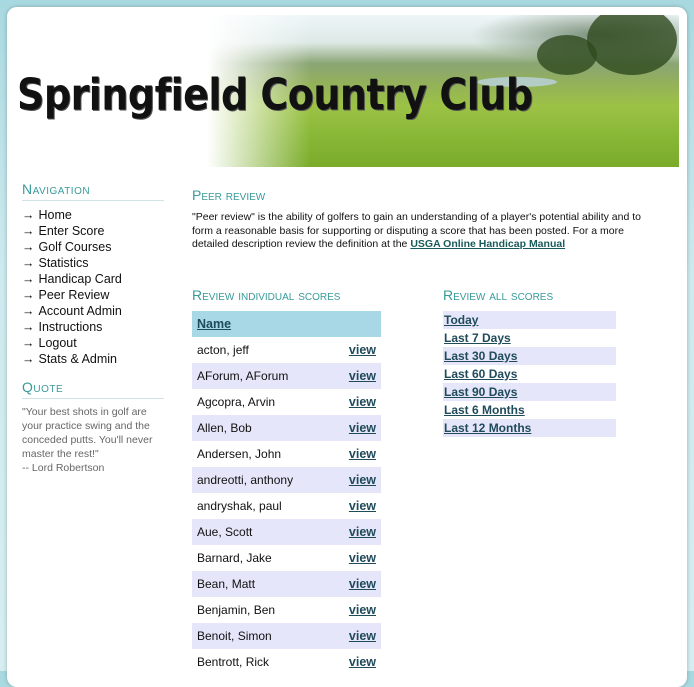  What do you see at coordinates (233, 662) in the screenshot?
I see `golfer-name: Bentrott, Rick` at bounding box center [233, 662].